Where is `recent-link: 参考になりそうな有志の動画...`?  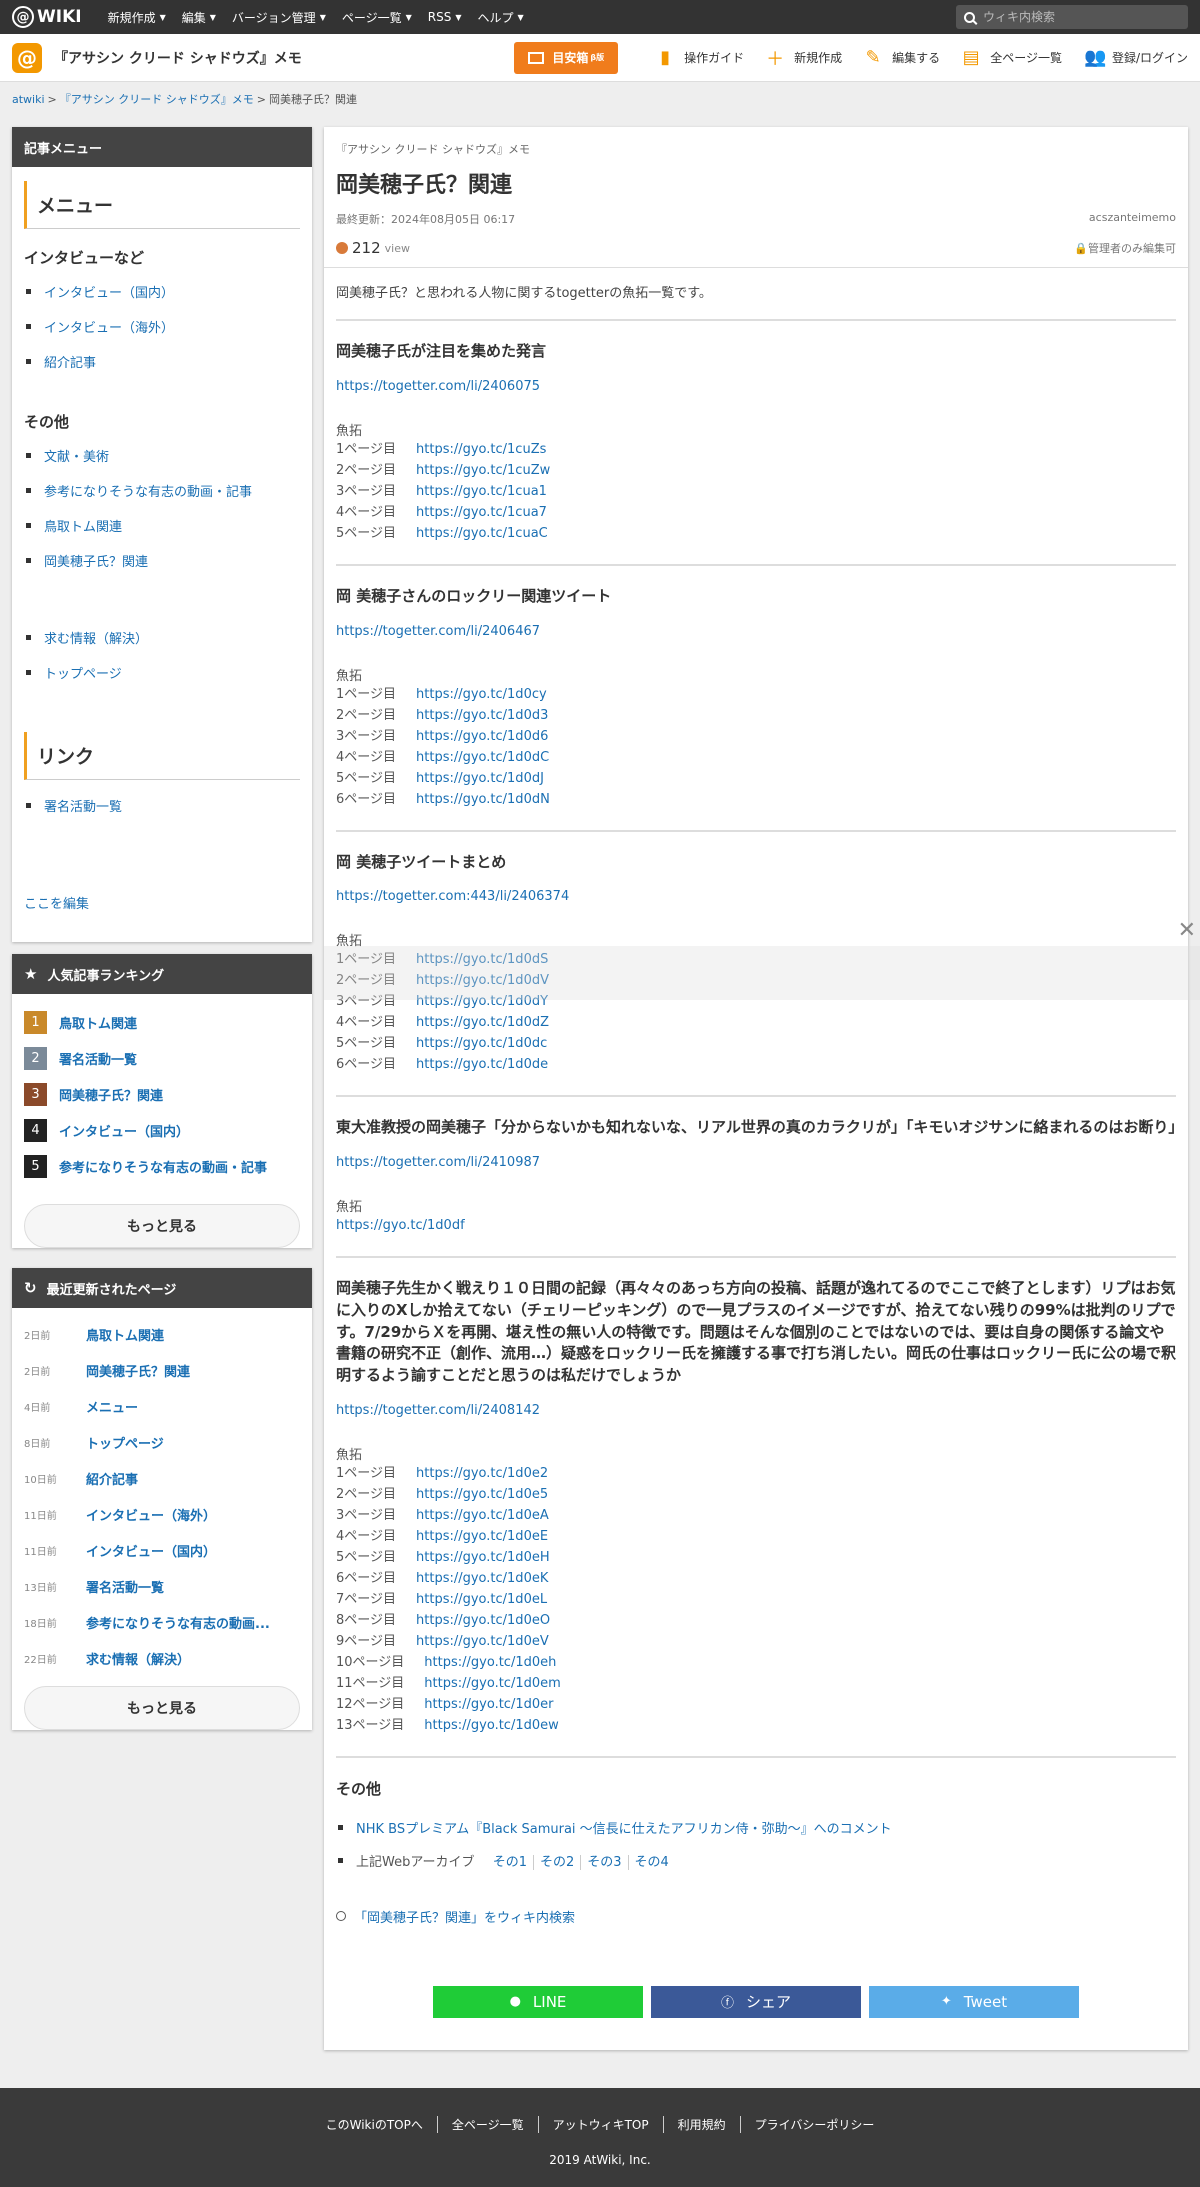 recent-link: 参考になりそうな有志の動画... is located at coordinates (178, 1622).